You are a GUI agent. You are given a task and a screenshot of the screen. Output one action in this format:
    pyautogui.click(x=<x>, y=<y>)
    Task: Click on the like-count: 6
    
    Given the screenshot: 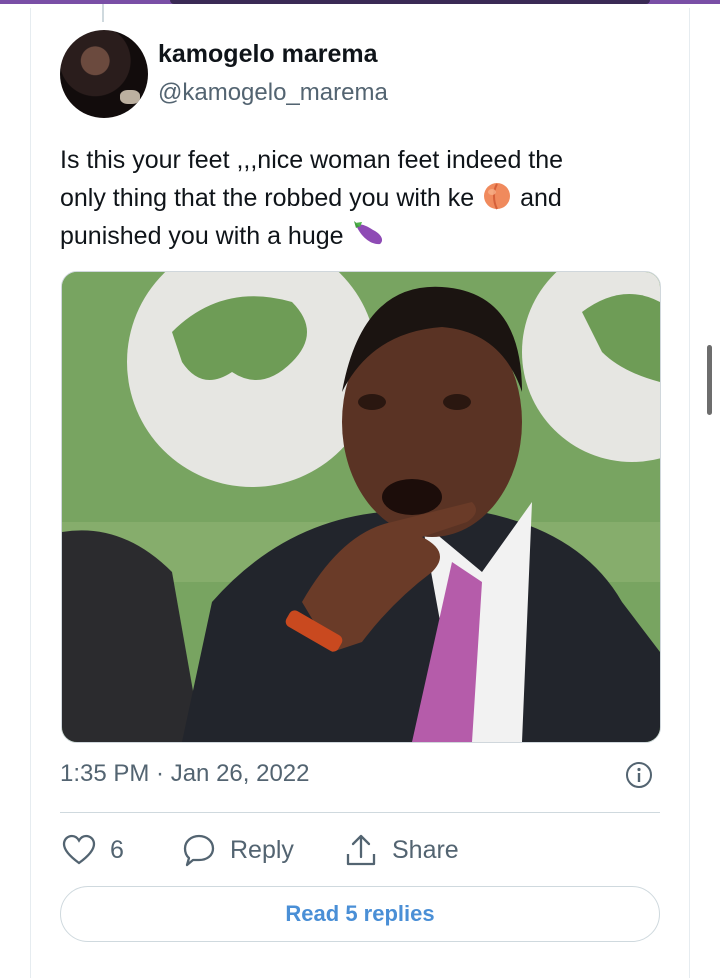 What is the action you would take?
    pyautogui.click(x=117, y=849)
    